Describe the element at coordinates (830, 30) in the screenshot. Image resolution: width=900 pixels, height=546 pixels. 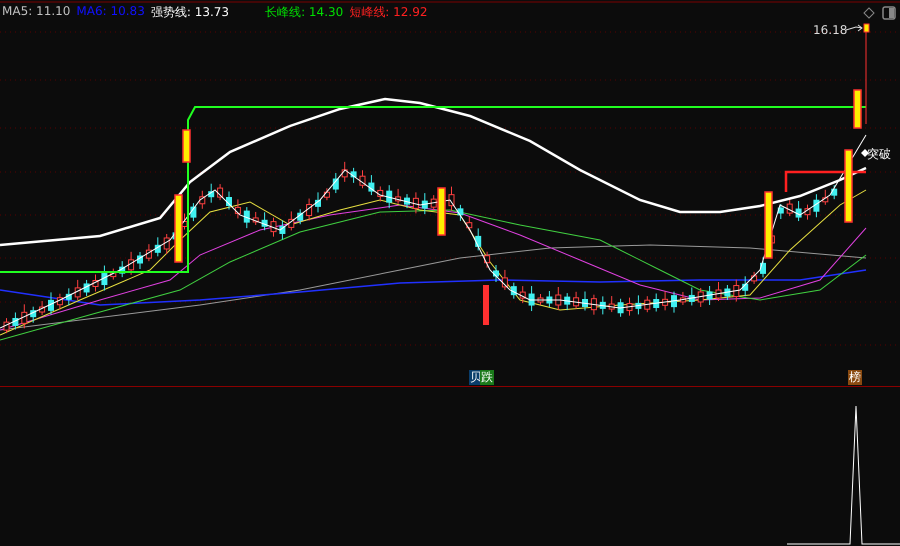
I see `price-label: 16.18` at that location.